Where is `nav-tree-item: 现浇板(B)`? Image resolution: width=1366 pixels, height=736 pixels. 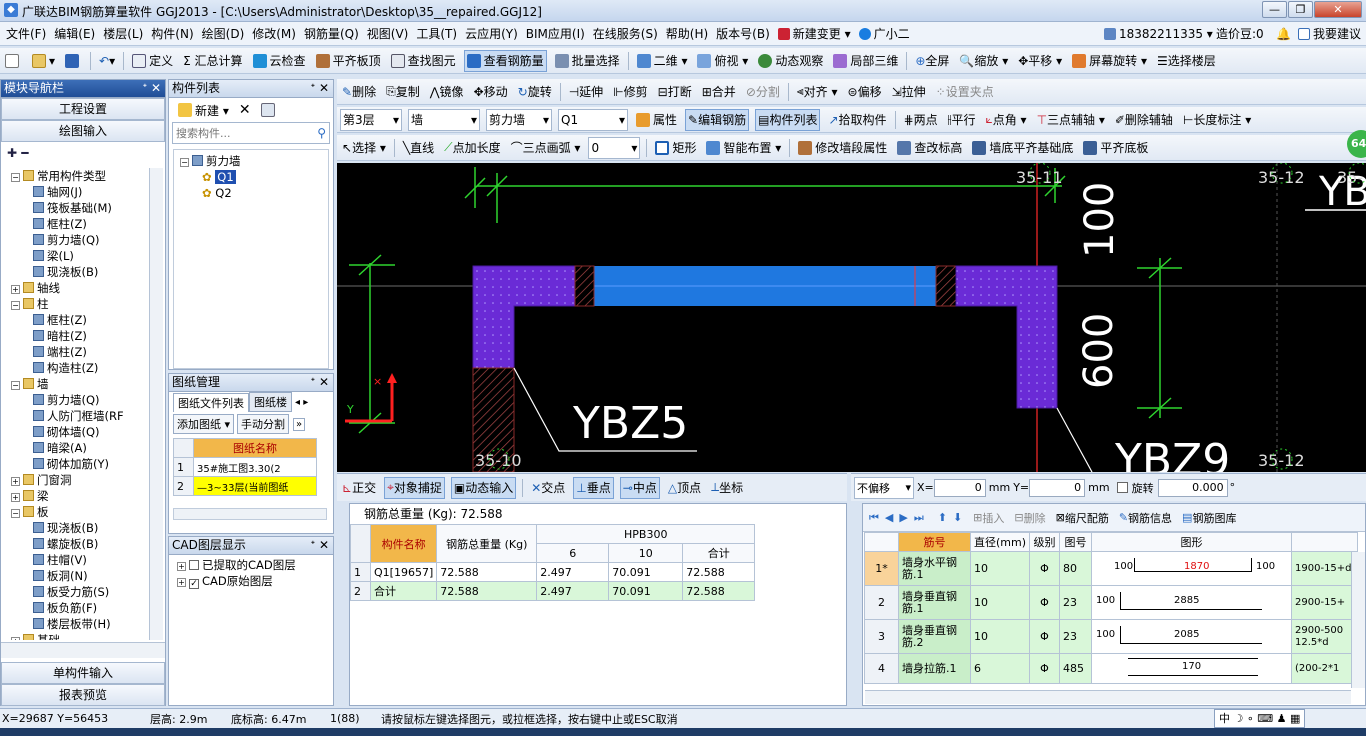 nav-tree-item: 现浇板(B) is located at coordinates (80, 272).